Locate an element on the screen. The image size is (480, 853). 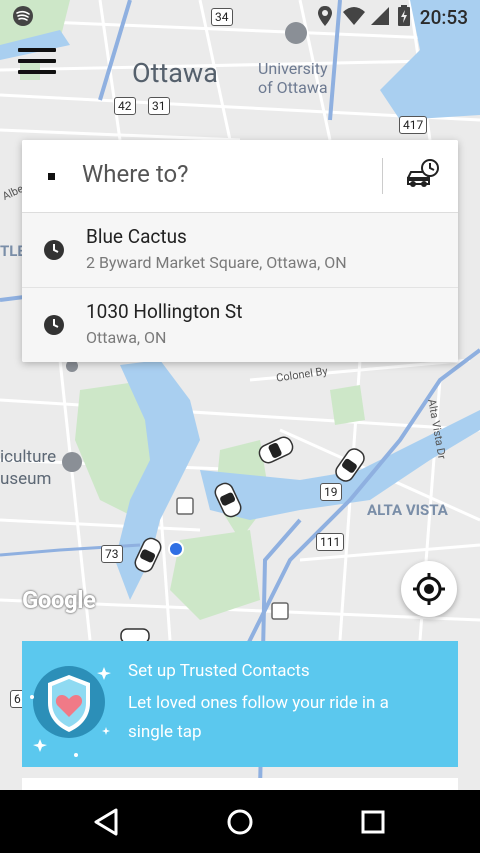
map-label-university: University of Ottawa is located at coordinates (293, 78).